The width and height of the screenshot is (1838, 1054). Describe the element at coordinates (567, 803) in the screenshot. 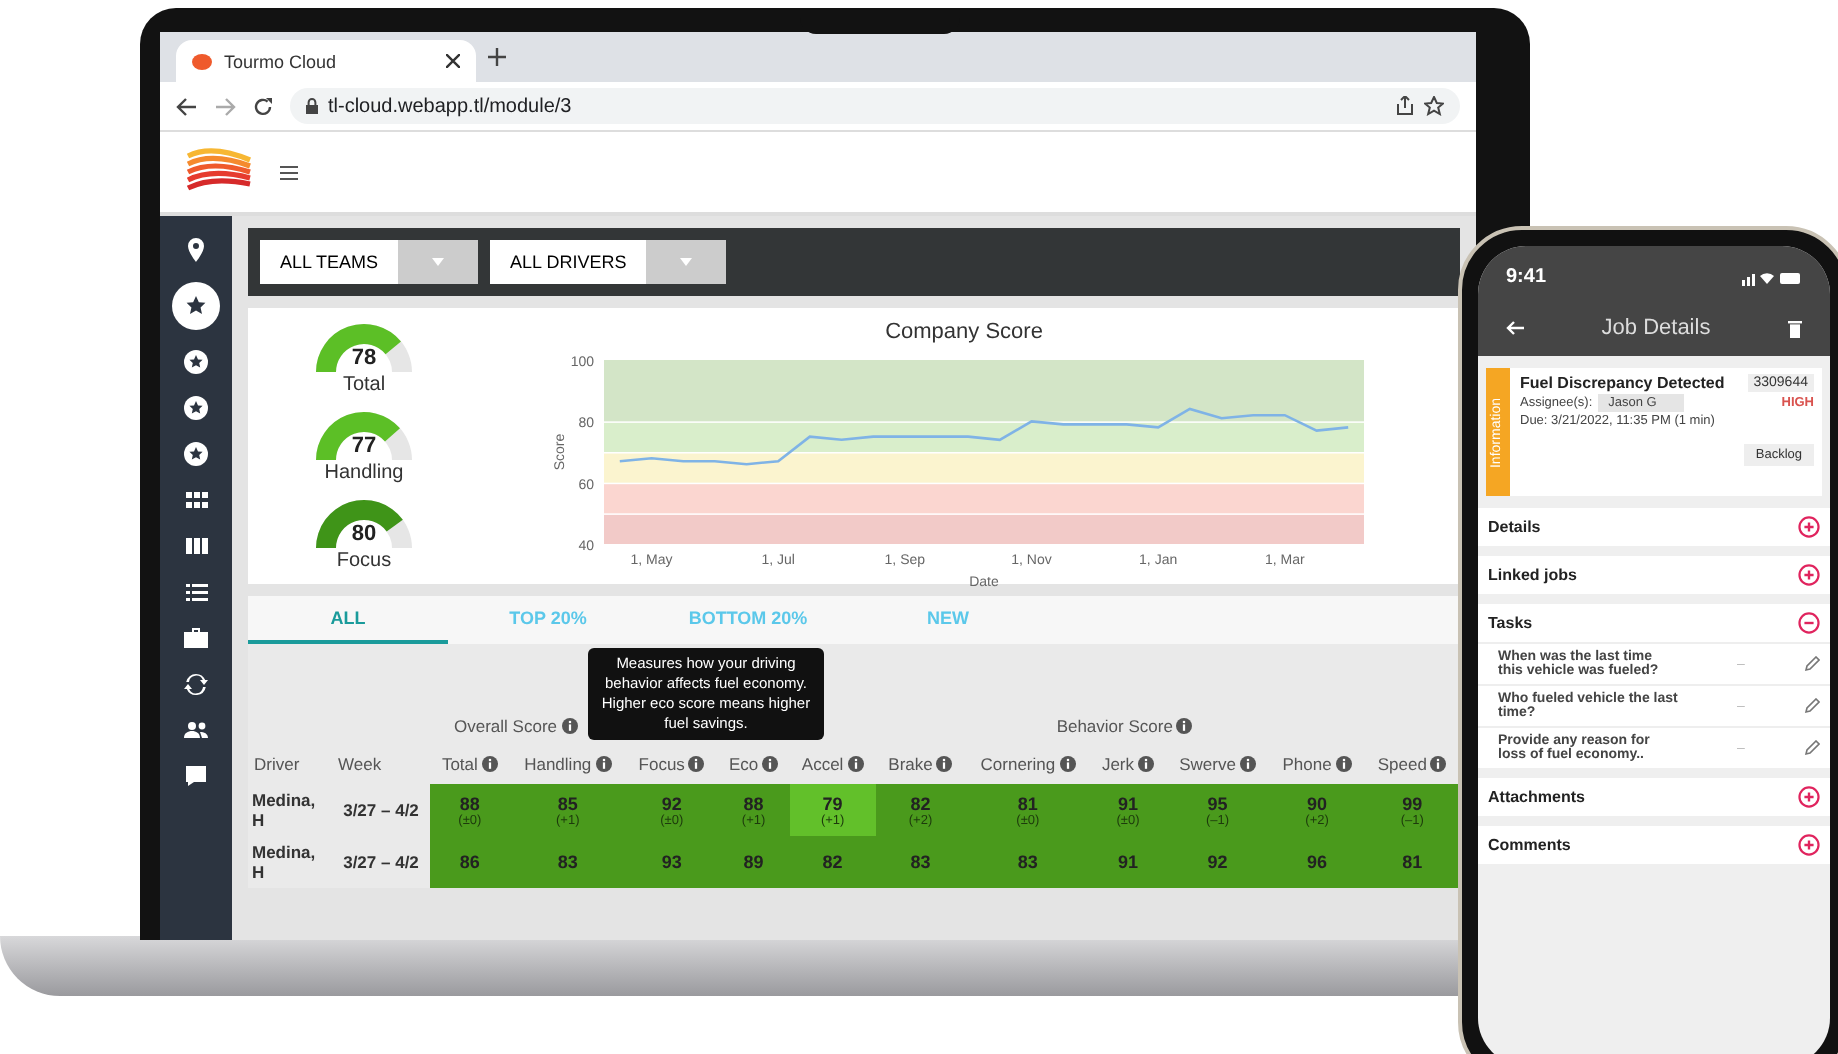

I see `score-value: 85` at that location.